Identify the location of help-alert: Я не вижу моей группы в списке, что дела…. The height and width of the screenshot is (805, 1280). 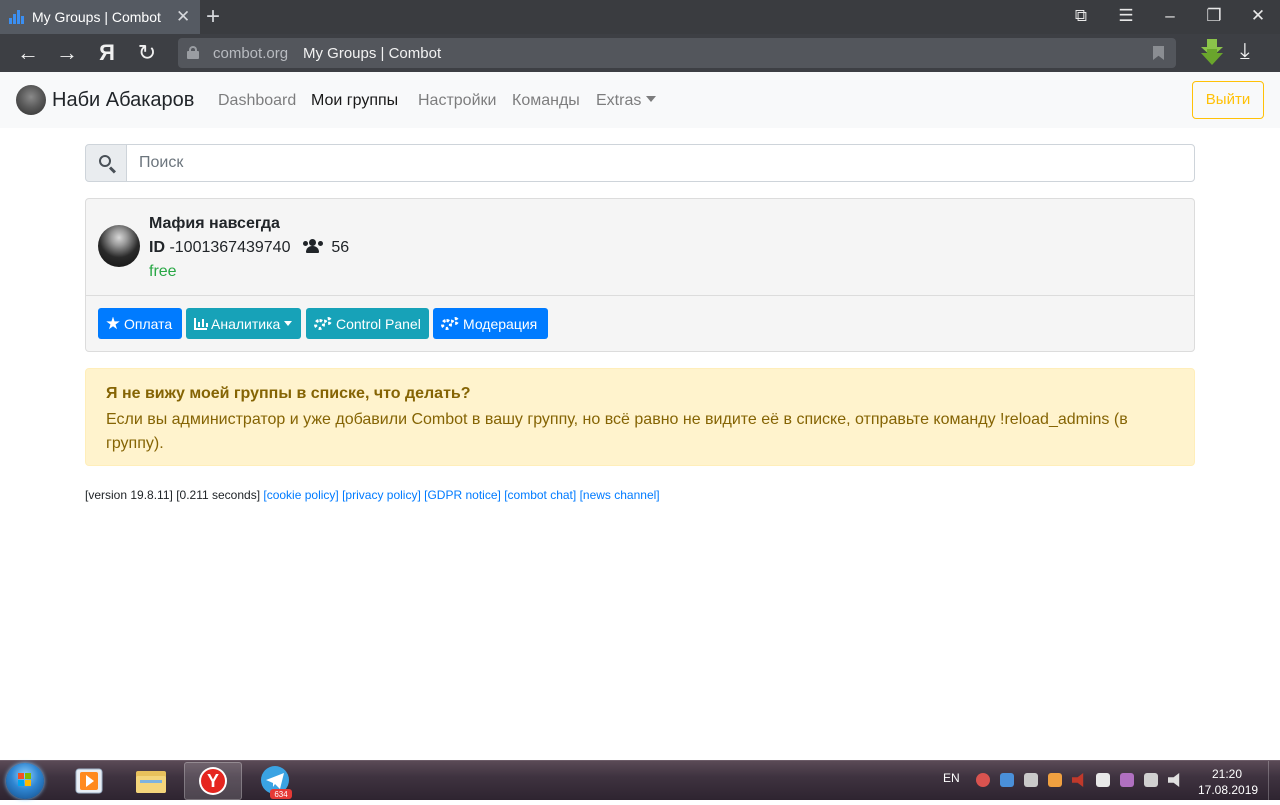
(640, 417).